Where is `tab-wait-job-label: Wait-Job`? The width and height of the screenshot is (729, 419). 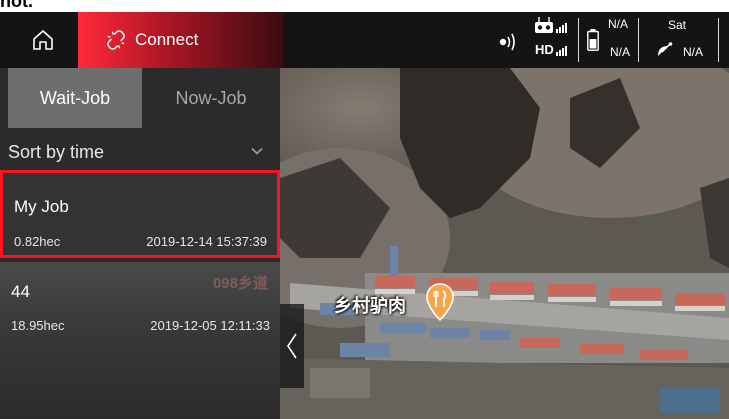
tab-wait-job-label: Wait-Job is located at coordinates (75, 97).